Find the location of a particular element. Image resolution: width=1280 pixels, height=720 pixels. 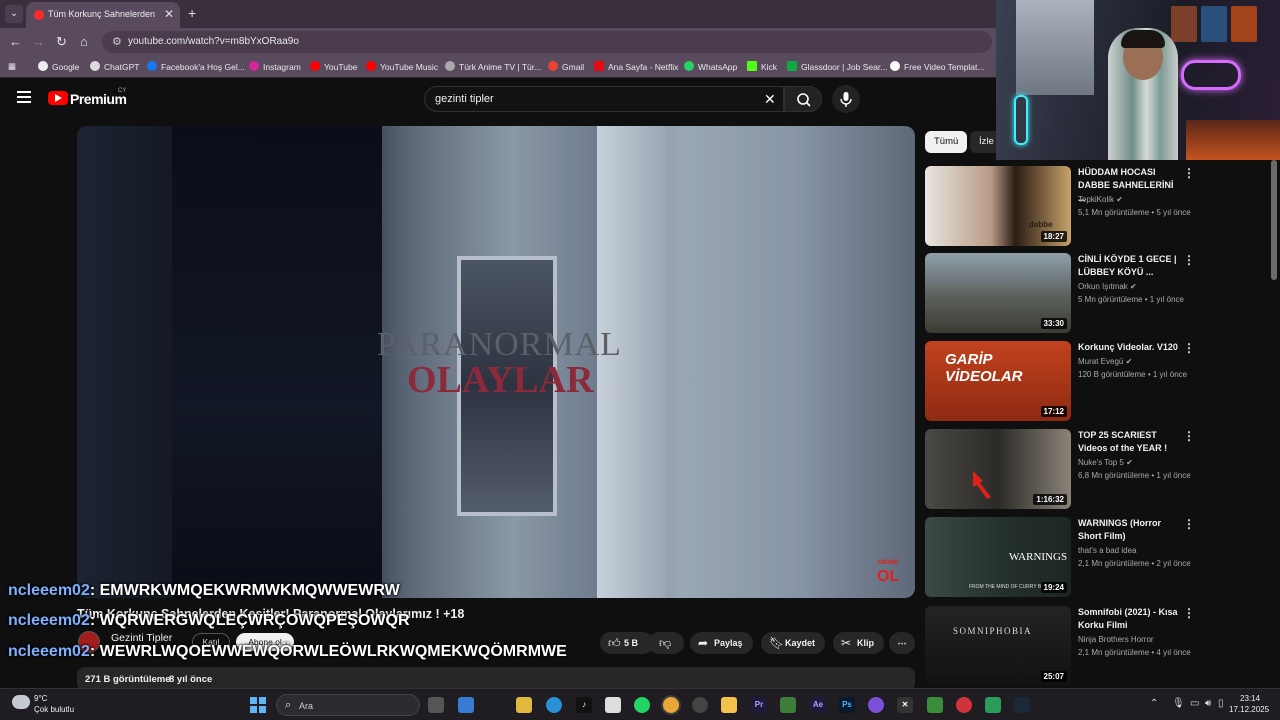

recommendation-thumbnail: SOMNIPHOBIA 25:07 is located at coordinates (998, 646).